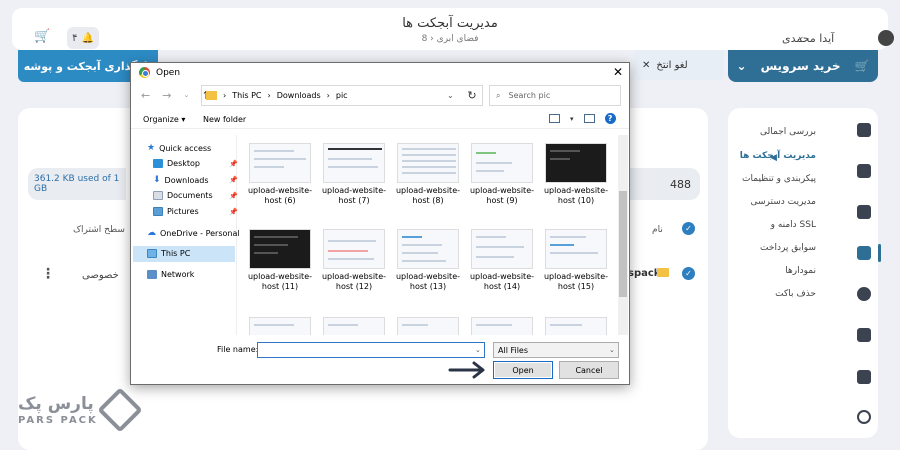 This screenshot has height=450, width=900. Describe the element at coordinates (788, 248) in the screenshot. I see `sidebar-item-payments: سوابق پرداخت` at that location.